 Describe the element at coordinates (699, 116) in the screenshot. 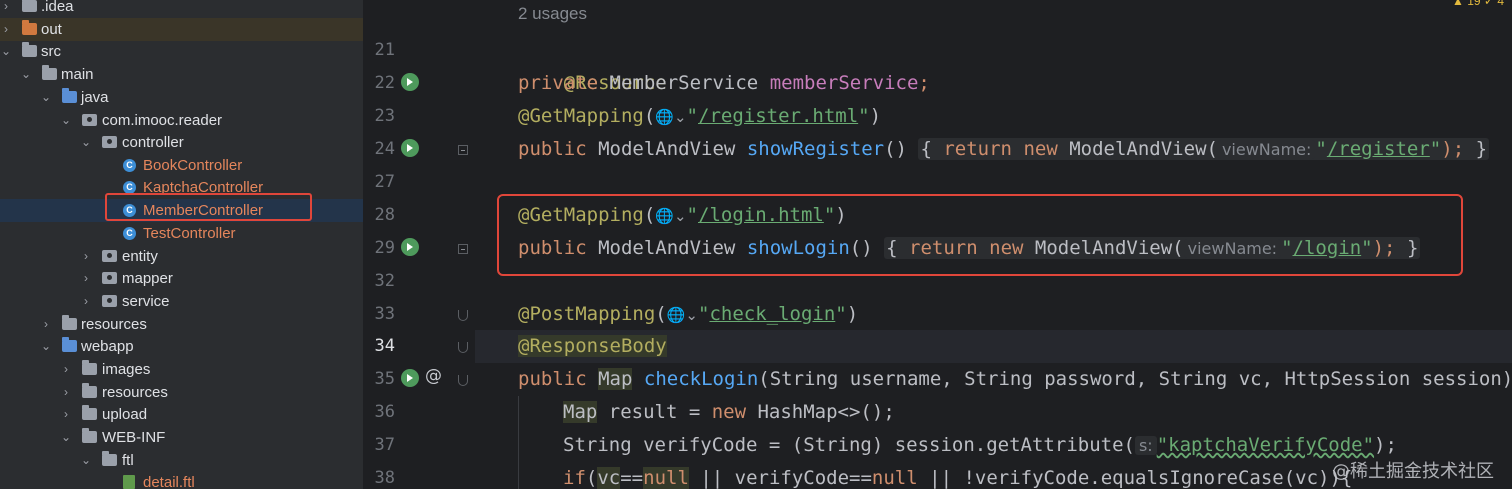

I see `code-line-23: @GetMapping(🌐⌄"/register.html")` at that location.